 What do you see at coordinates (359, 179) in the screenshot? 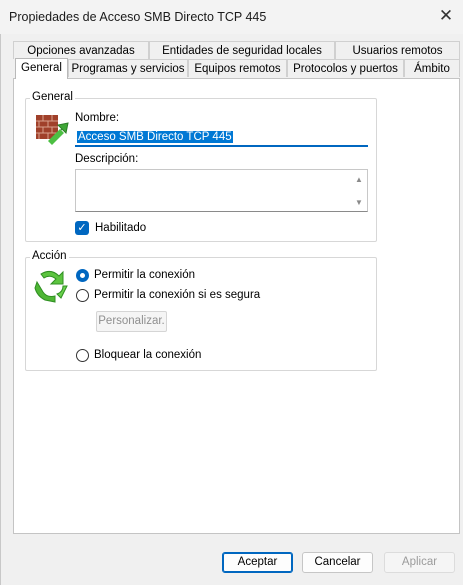
I see `scroll-up-icon: ▲` at bounding box center [359, 179].